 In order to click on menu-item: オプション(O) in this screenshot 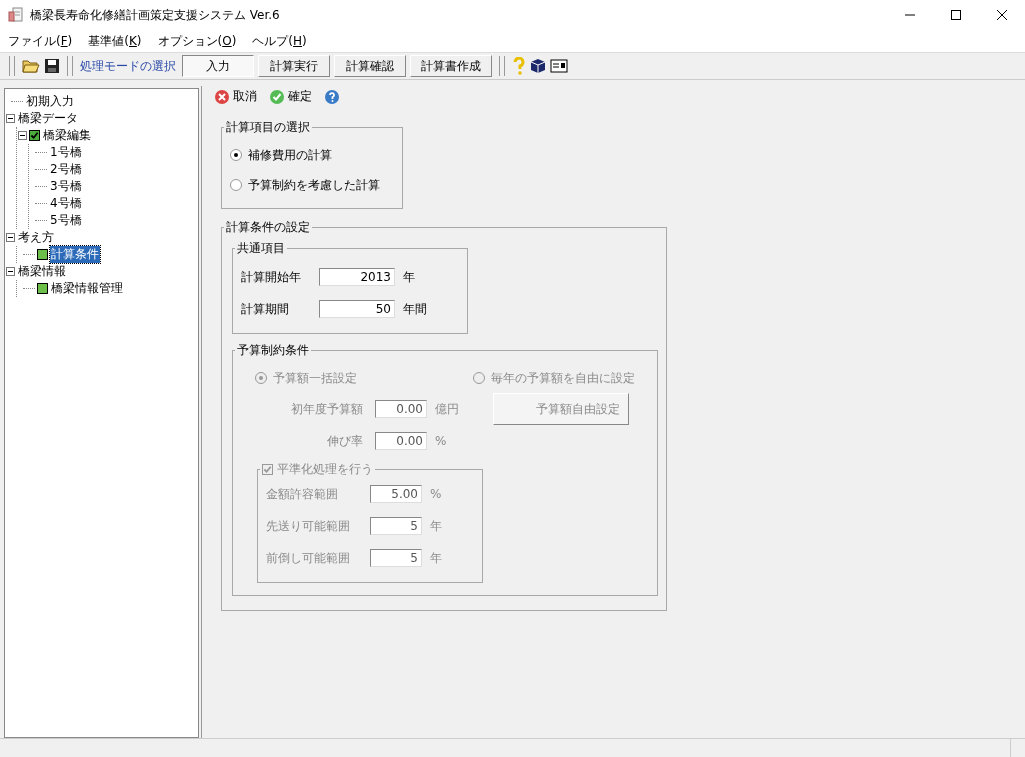, I will do `click(197, 41)`.